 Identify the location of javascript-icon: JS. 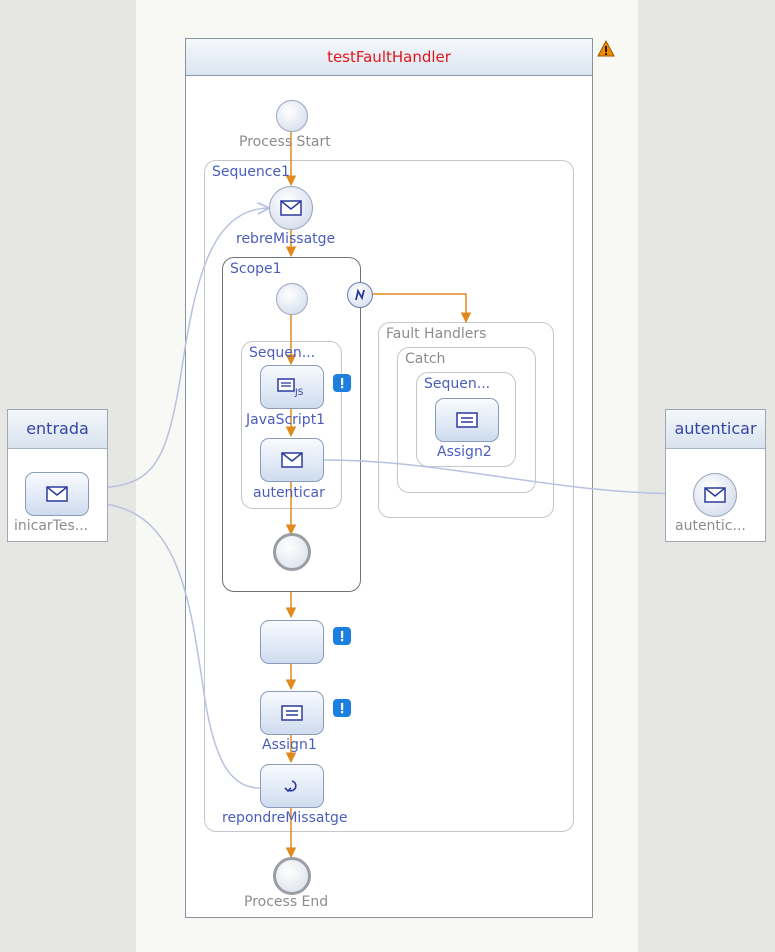
(290, 387).